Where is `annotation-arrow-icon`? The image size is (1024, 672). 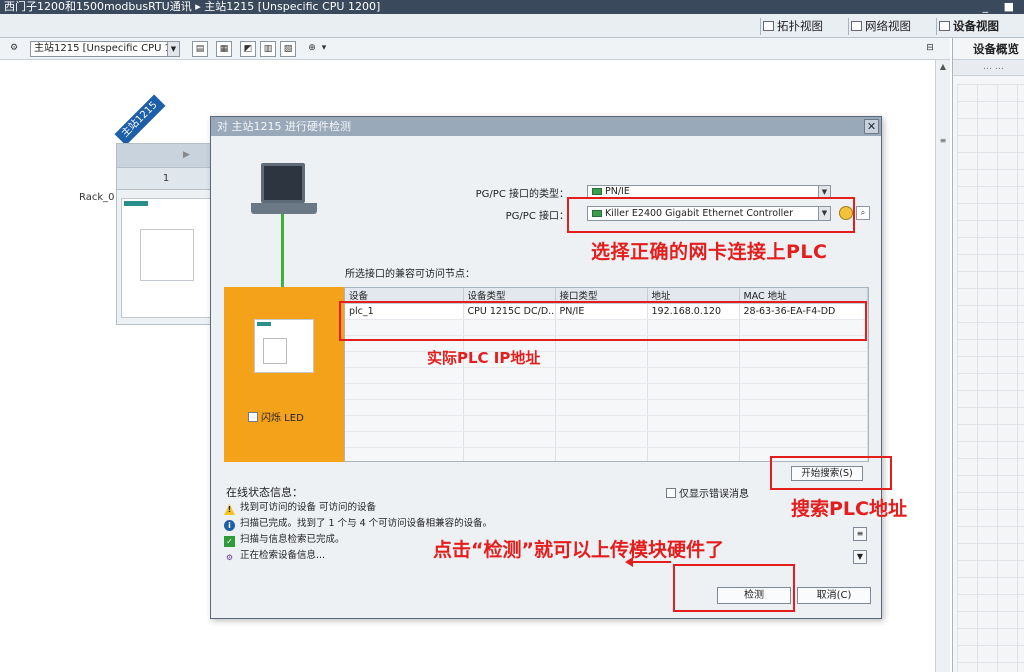 annotation-arrow-icon is located at coordinates (648, 562).